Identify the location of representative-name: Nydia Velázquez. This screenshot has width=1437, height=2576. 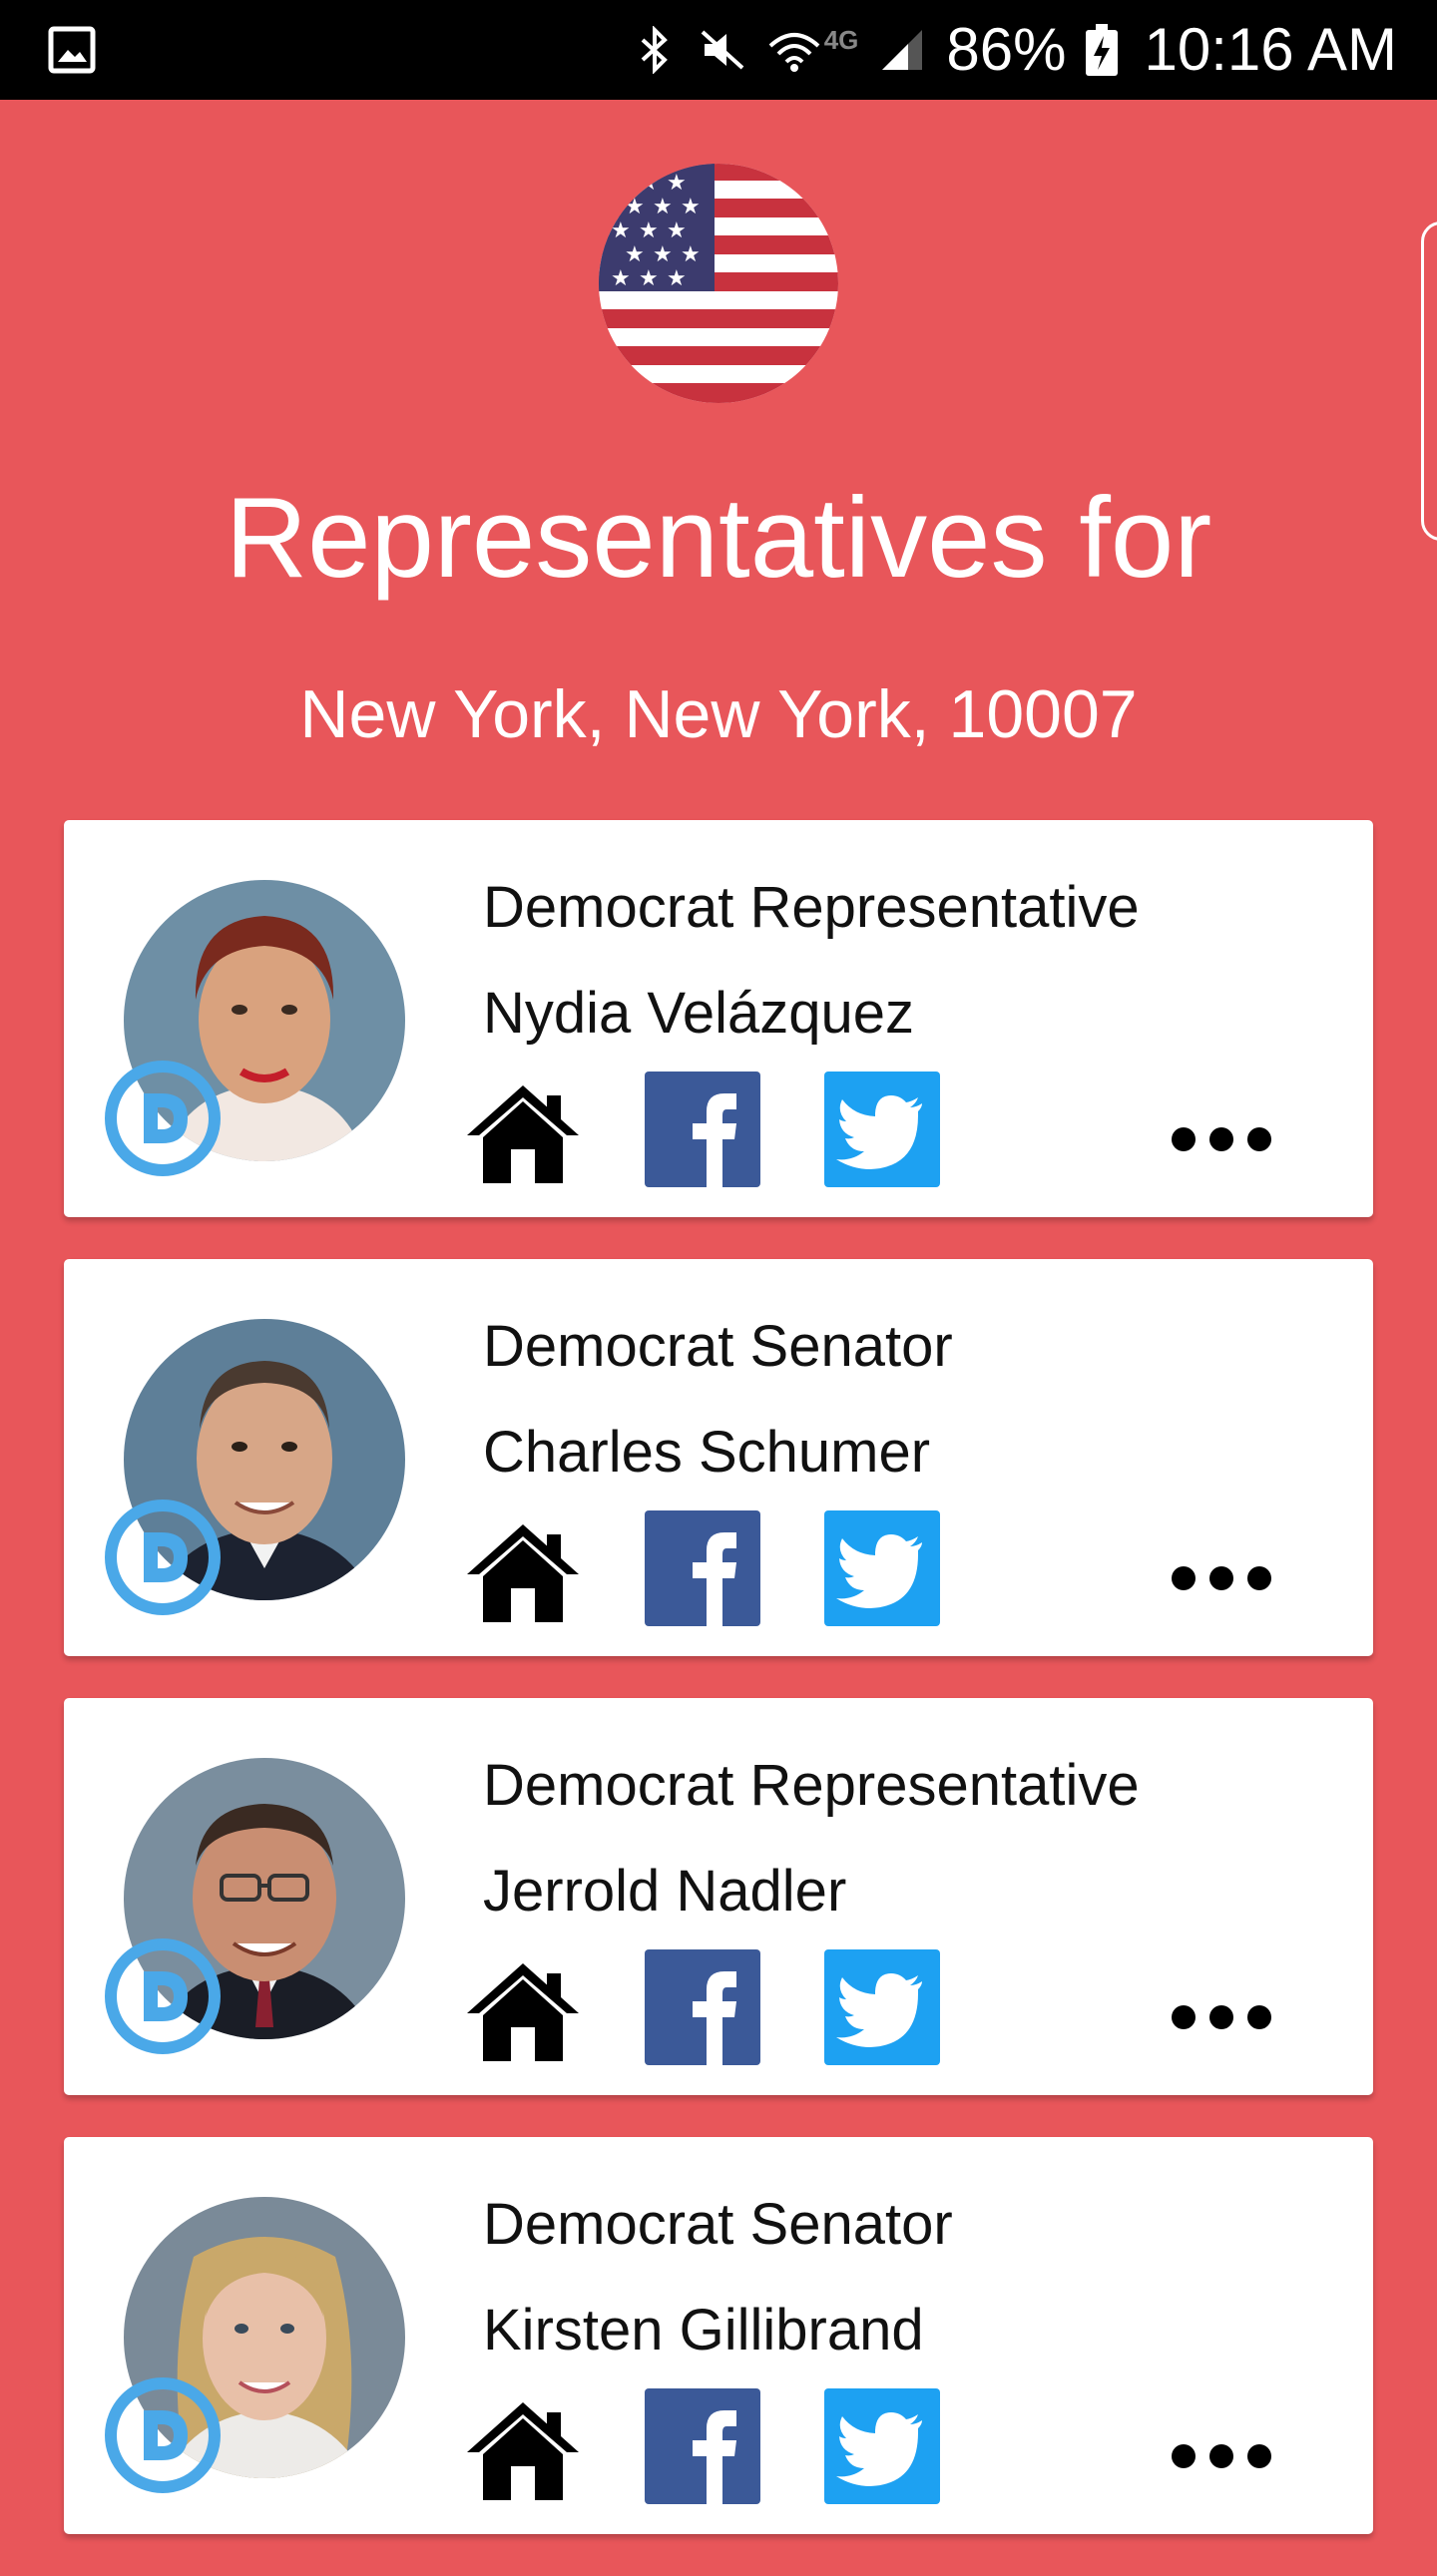
(699, 1013).